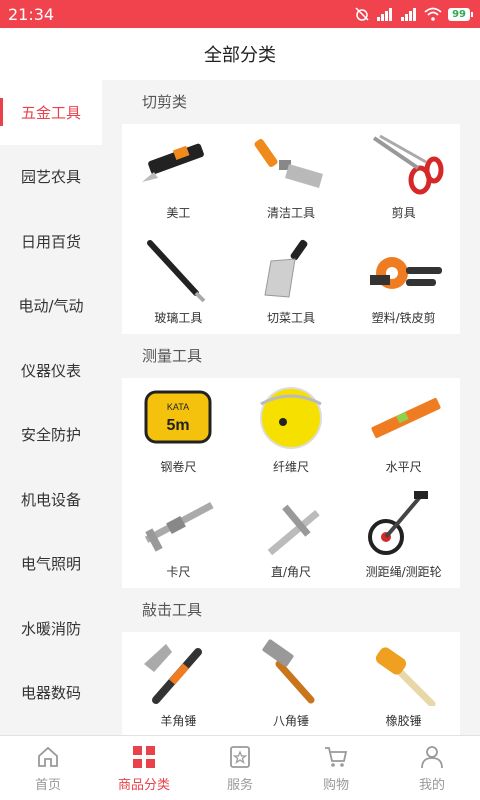 The image size is (480, 800). I want to click on subcategory-item: 纤维尺, so click(291, 430).